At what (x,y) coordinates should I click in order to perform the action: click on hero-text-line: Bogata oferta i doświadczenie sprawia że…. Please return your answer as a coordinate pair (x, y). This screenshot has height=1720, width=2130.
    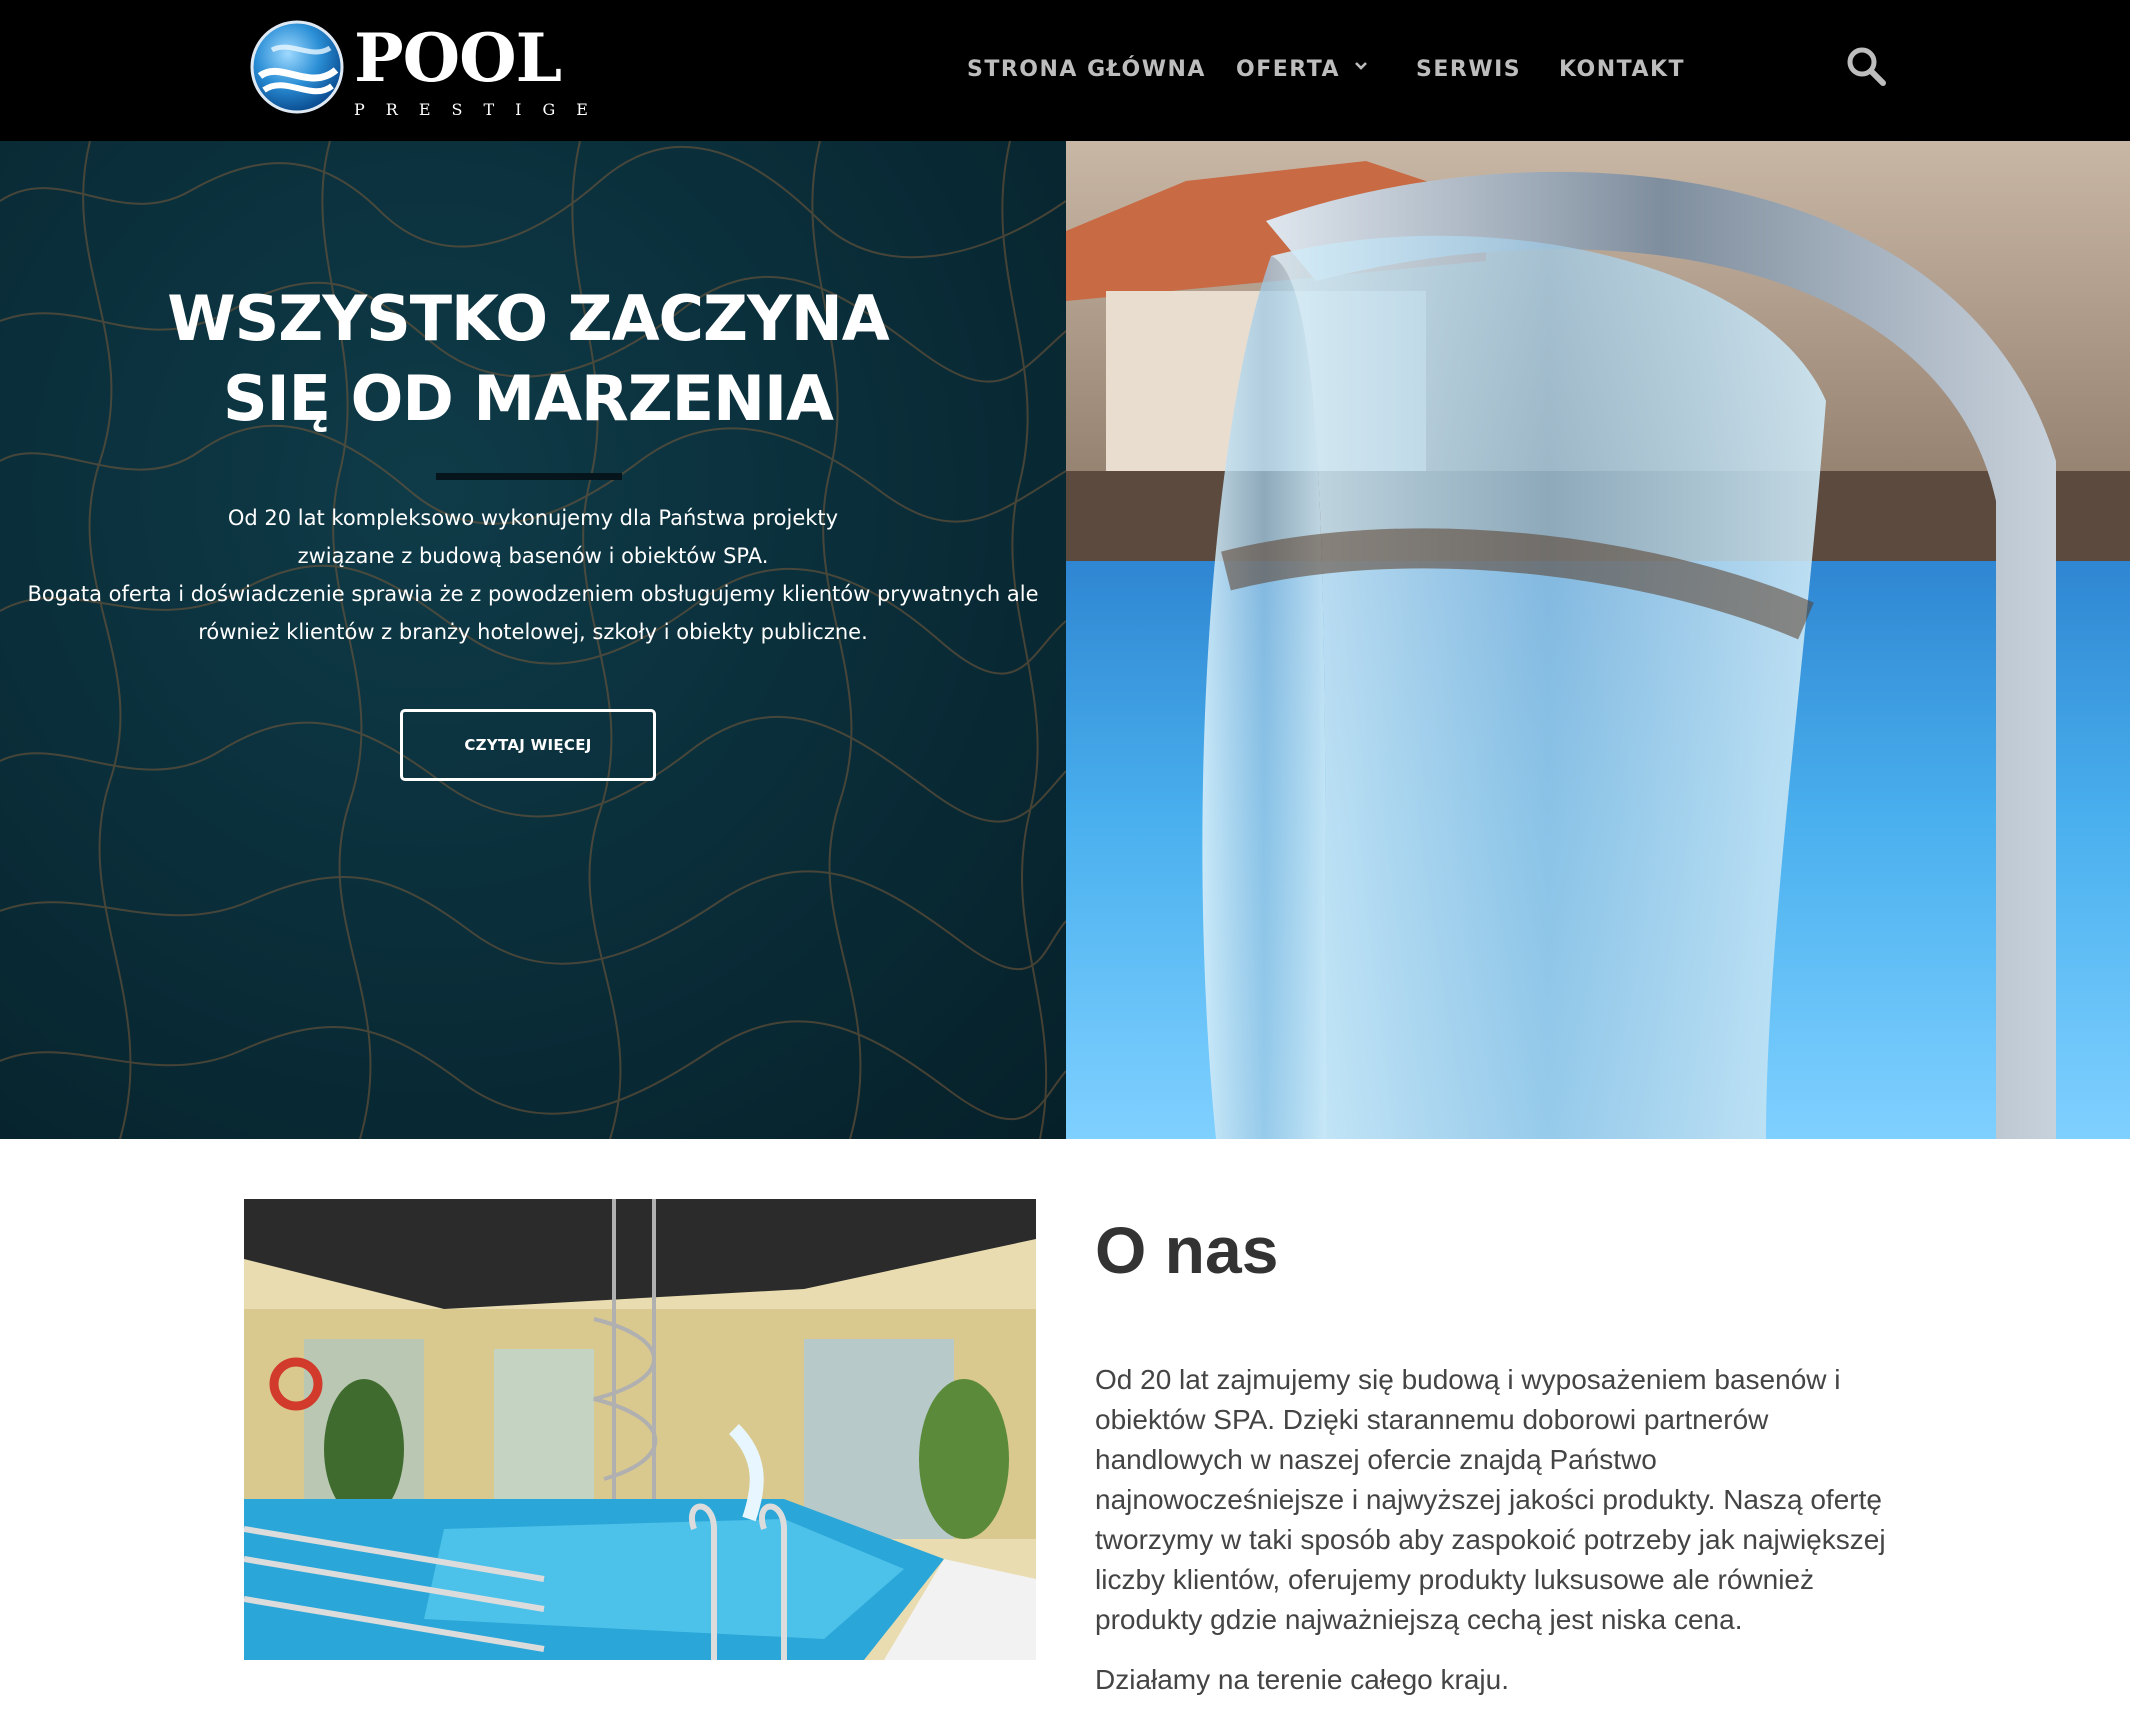
    Looking at the image, I should click on (533, 594).